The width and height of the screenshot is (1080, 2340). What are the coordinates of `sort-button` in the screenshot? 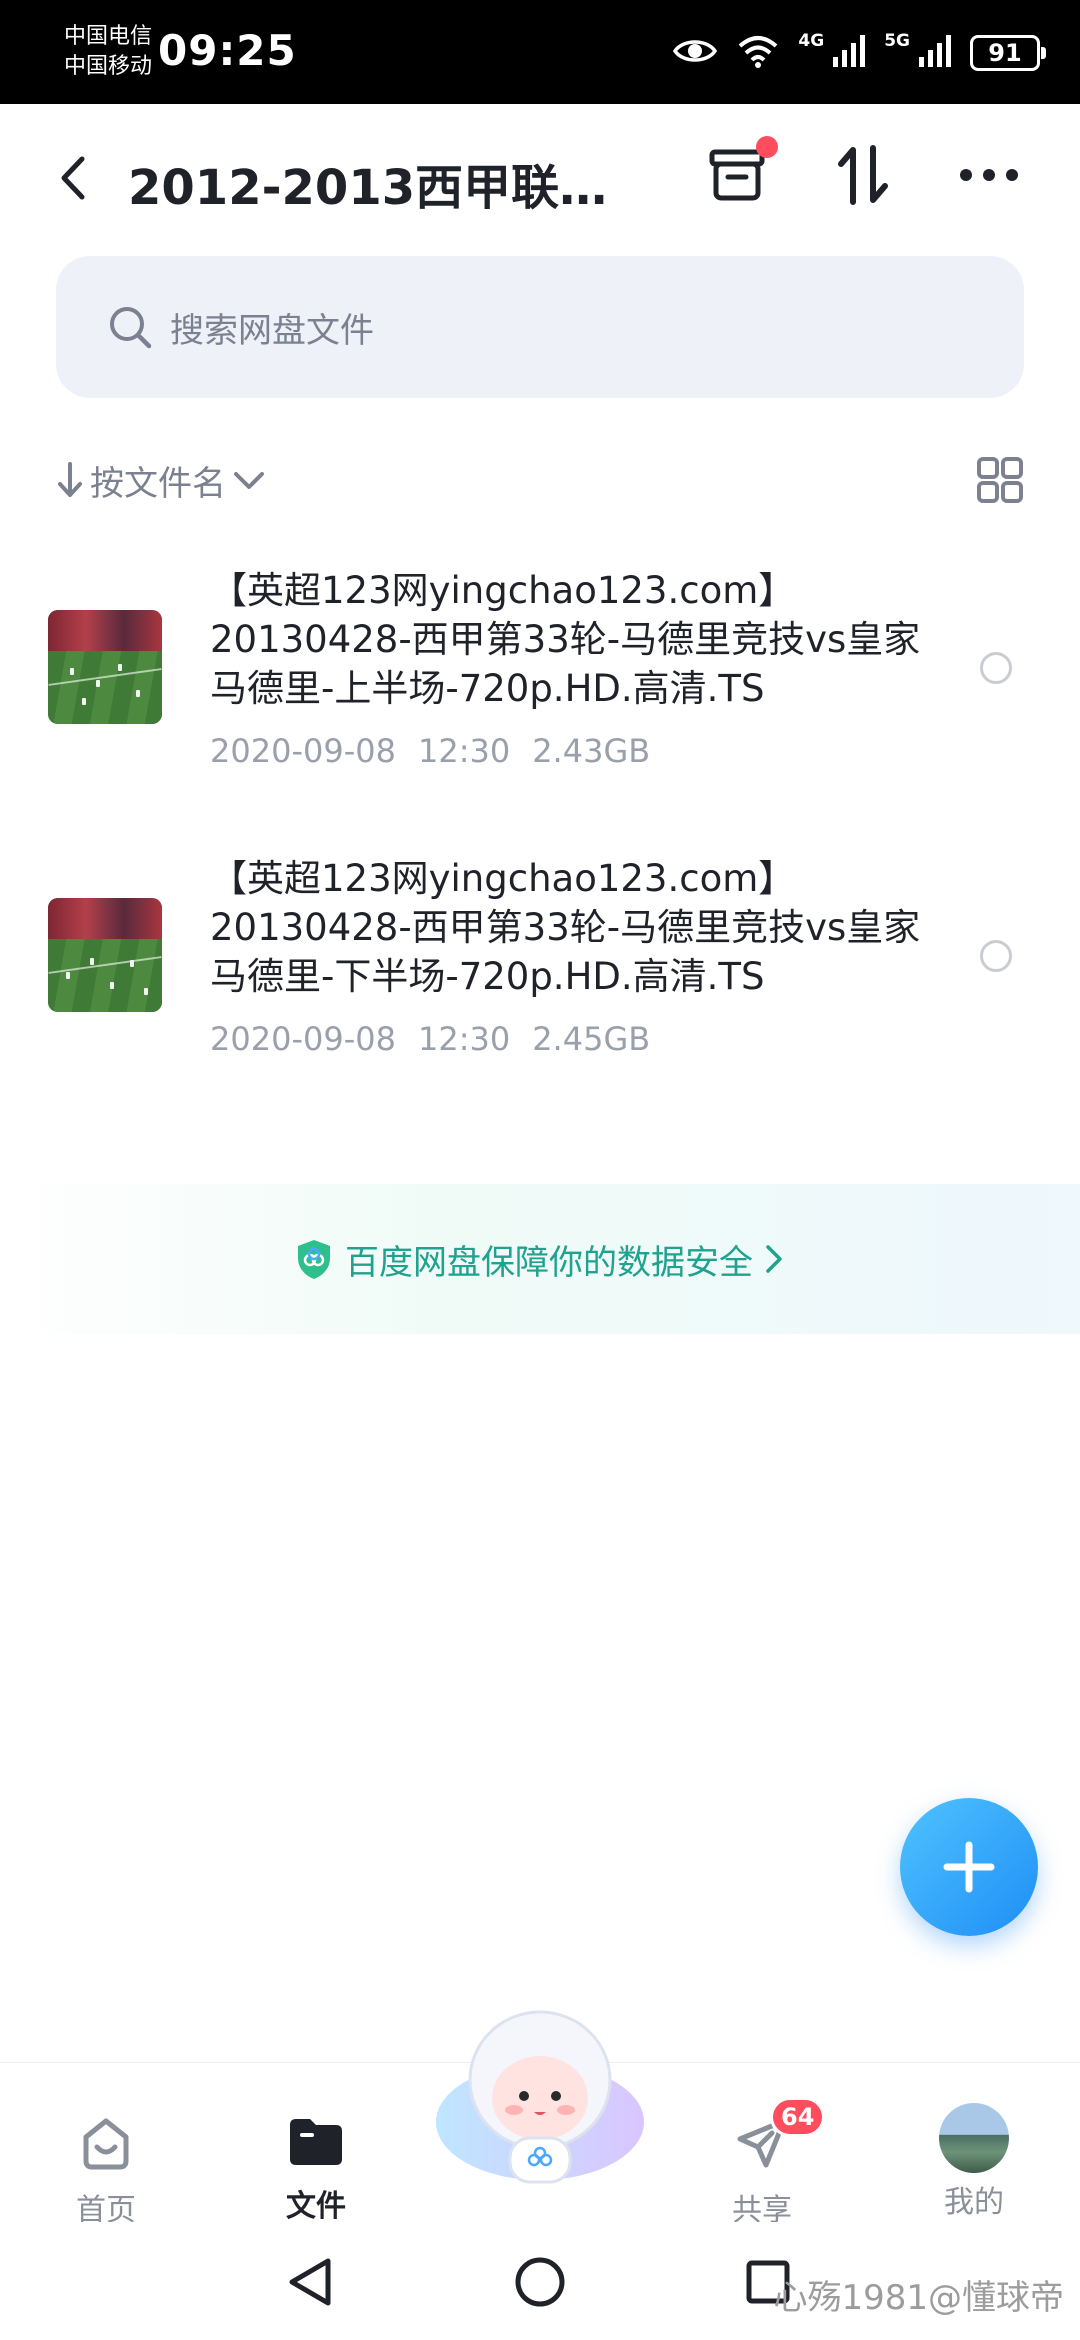 It's located at (863, 175).